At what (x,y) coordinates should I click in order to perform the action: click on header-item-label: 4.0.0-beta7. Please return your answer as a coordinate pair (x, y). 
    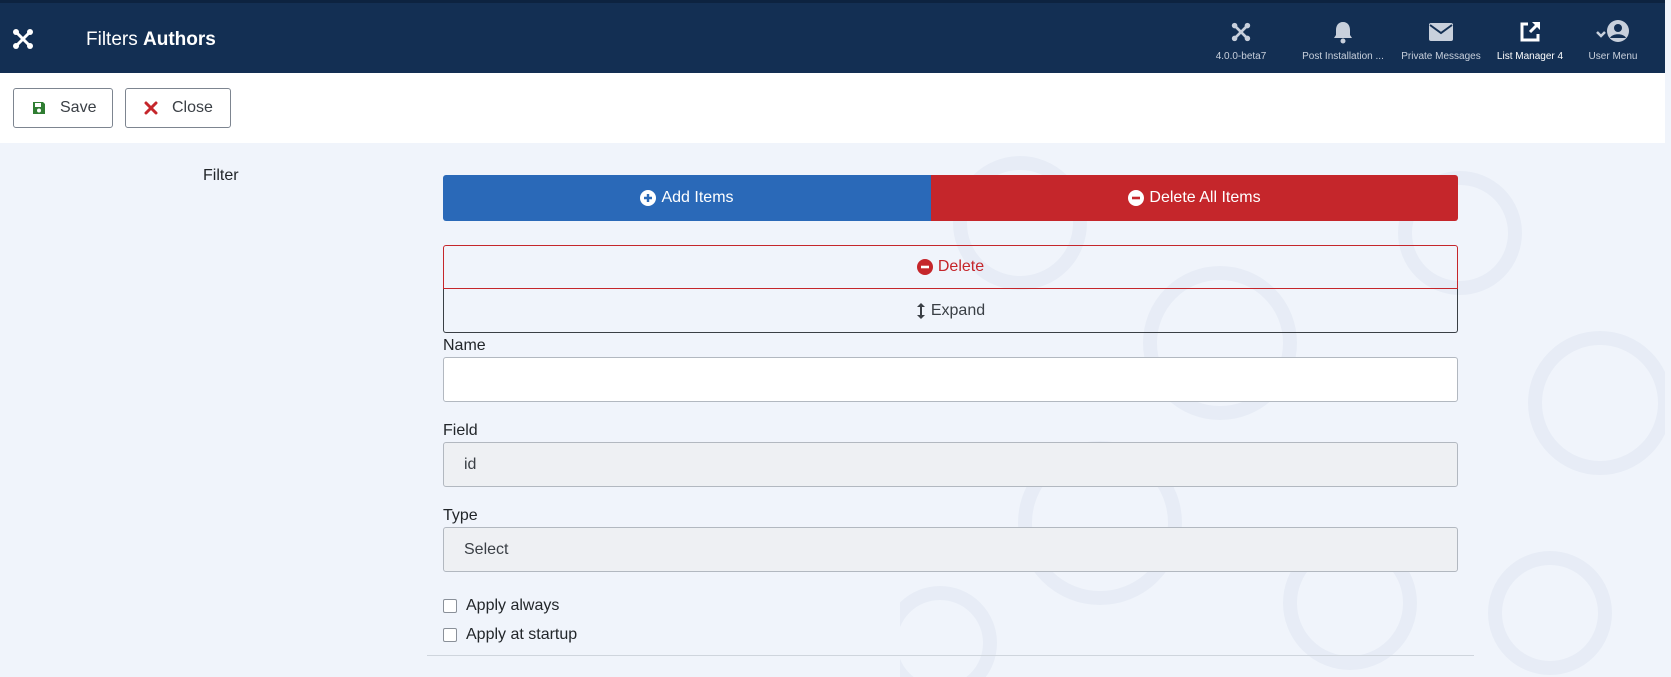
    Looking at the image, I should click on (1241, 56).